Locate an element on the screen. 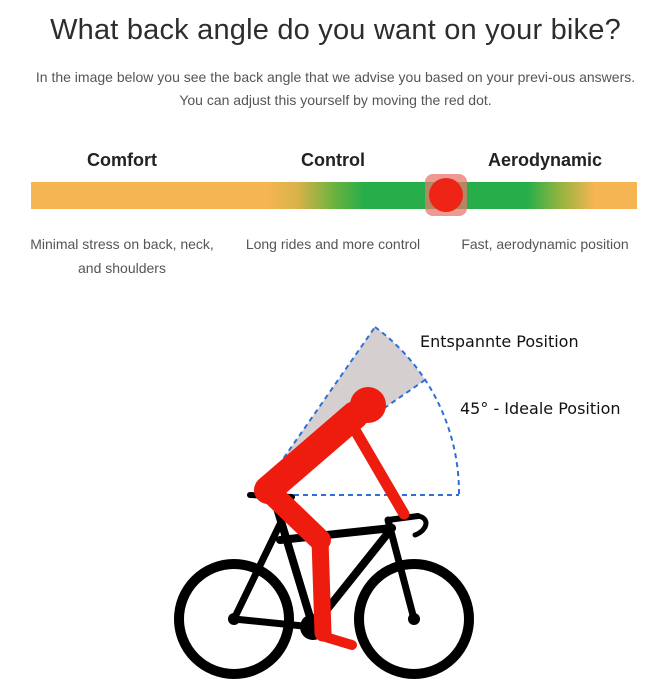  stage-description-aerodynamic: Fast, aerodynamic position is located at coordinates (545, 244).